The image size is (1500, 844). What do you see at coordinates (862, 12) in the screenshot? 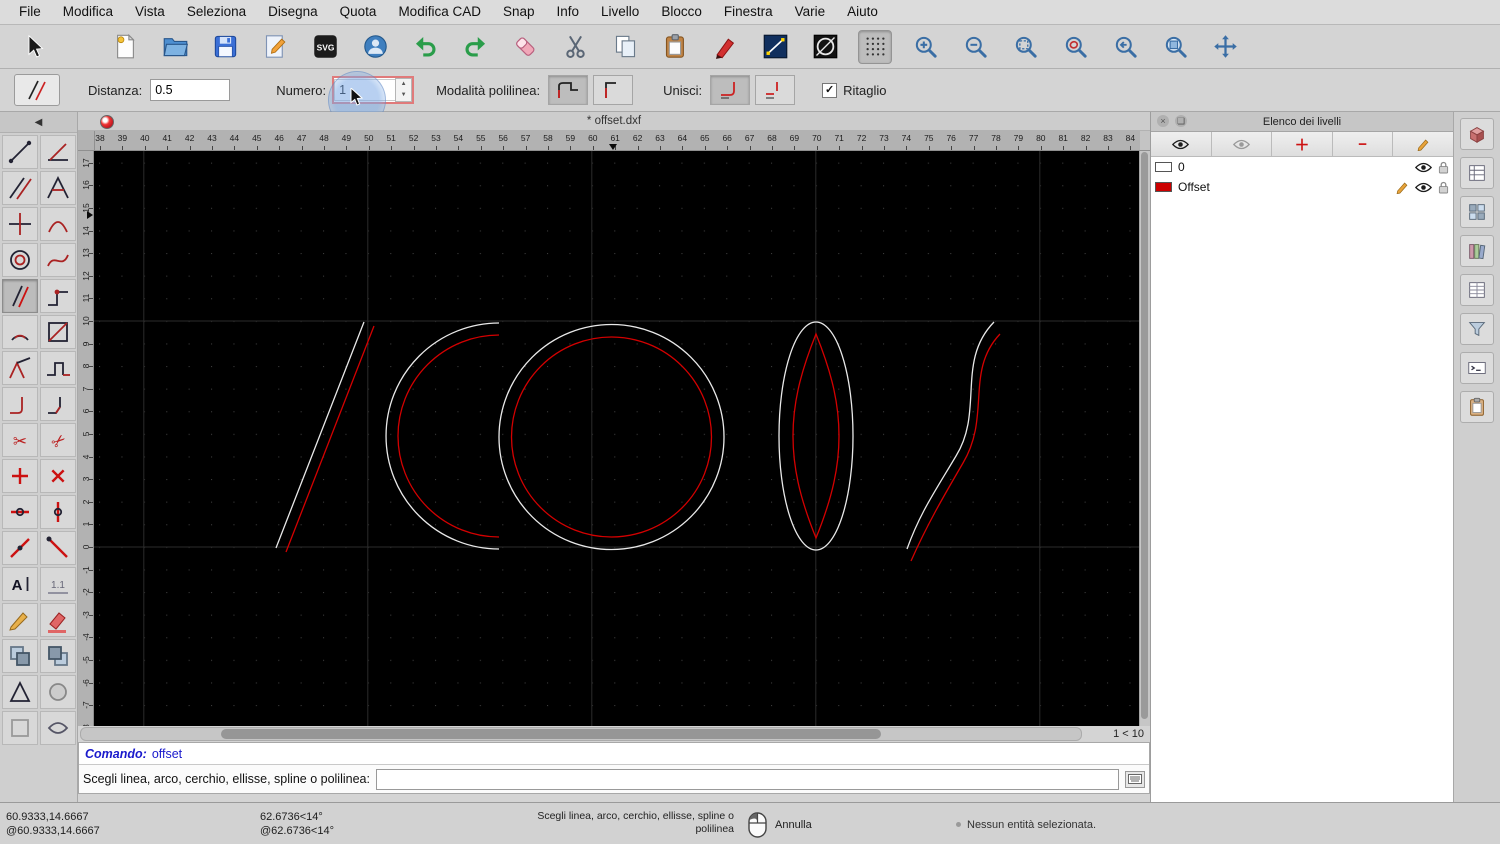
I see `menu-aiuto: Aiuto` at bounding box center [862, 12].